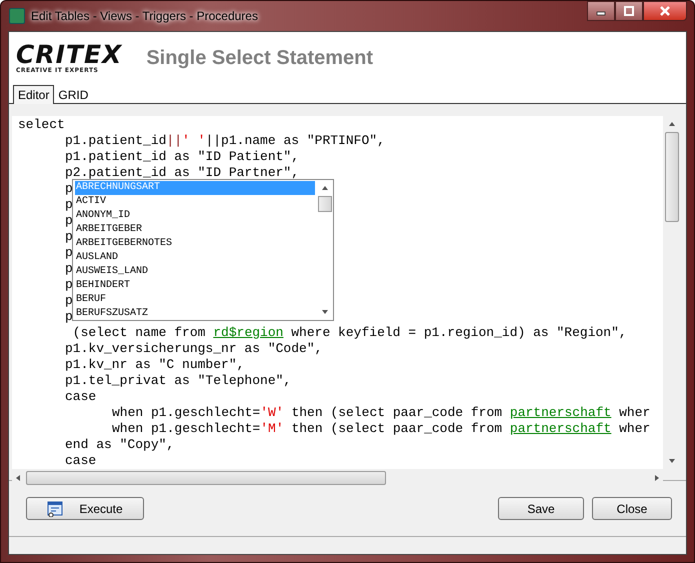  What do you see at coordinates (632, 508) in the screenshot?
I see `button: Close` at bounding box center [632, 508].